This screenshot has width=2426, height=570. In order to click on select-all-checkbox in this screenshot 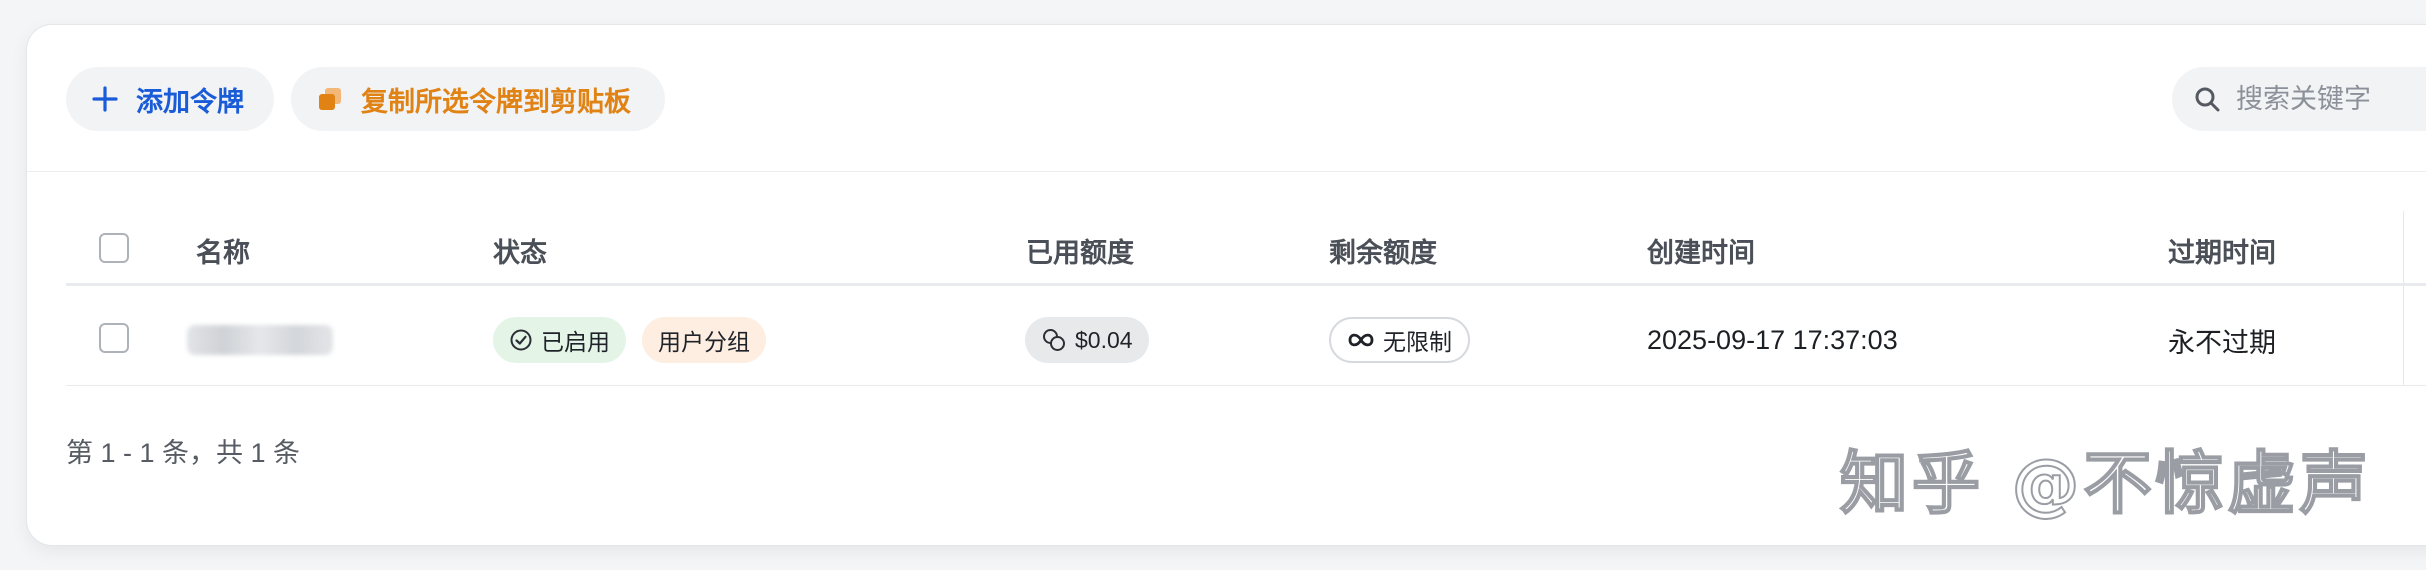, I will do `click(114, 248)`.